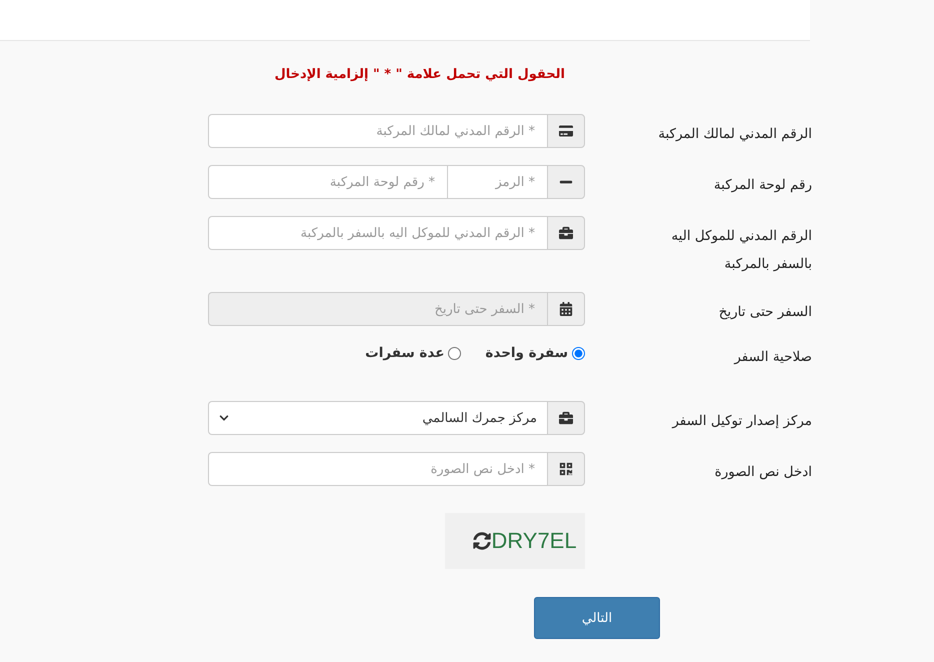 Image resolution: width=934 pixels, height=662 pixels. Describe the element at coordinates (497, 182) in the screenshot. I see `plate-code-field: * الرمز` at that location.